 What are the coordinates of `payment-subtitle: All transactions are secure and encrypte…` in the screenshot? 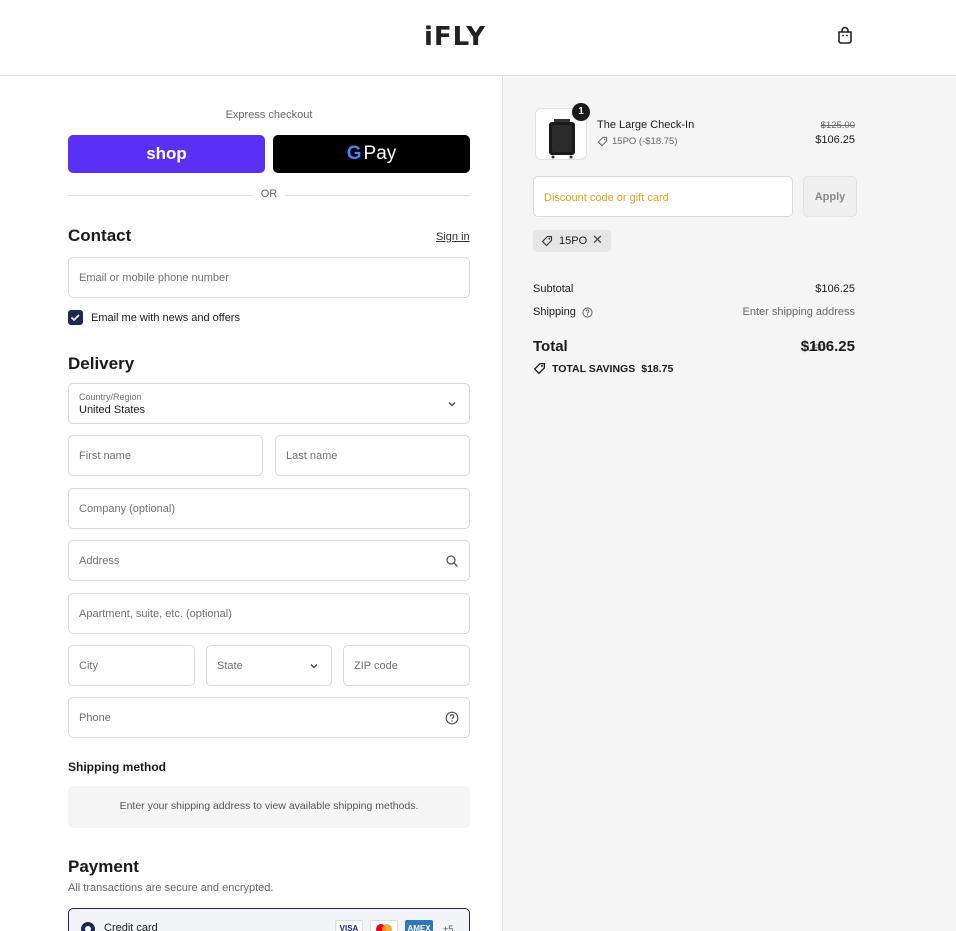 It's located at (171, 888).